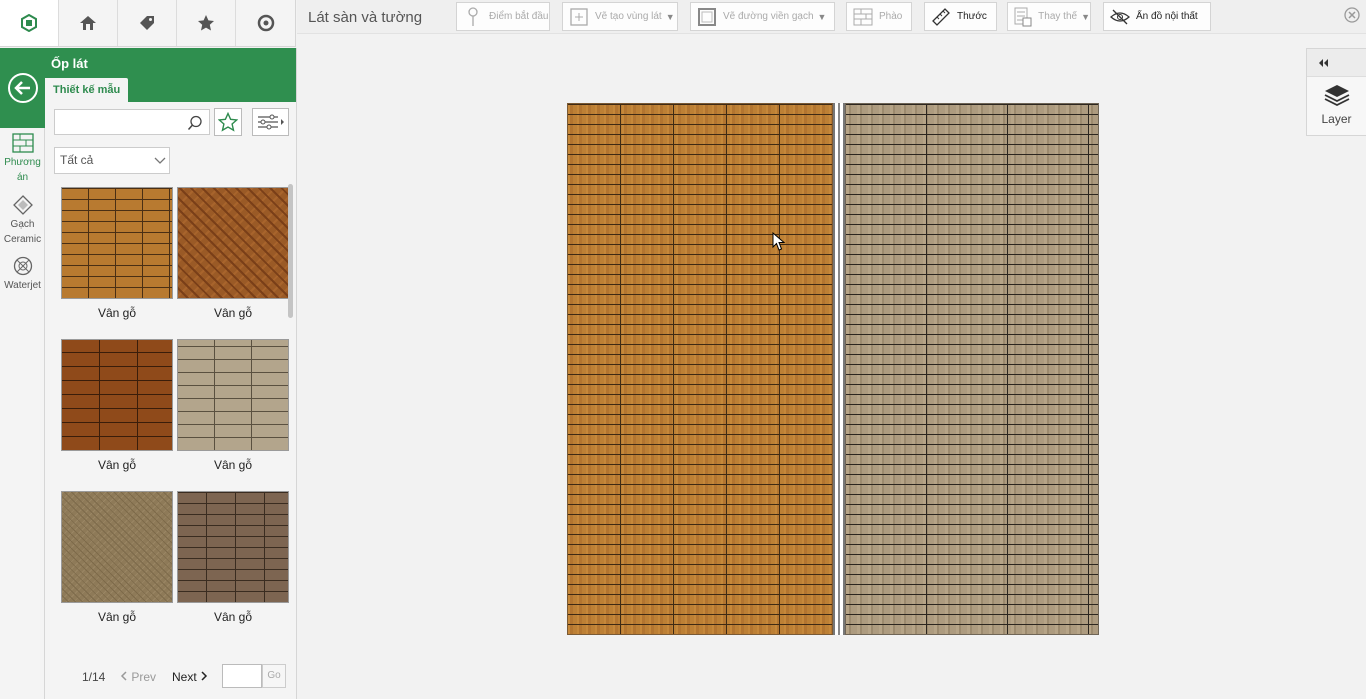  What do you see at coordinates (87, 90) in the screenshot?
I see `tab-thiet-ke-mau: Thiết kế mẫu` at bounding box center [87, 90].